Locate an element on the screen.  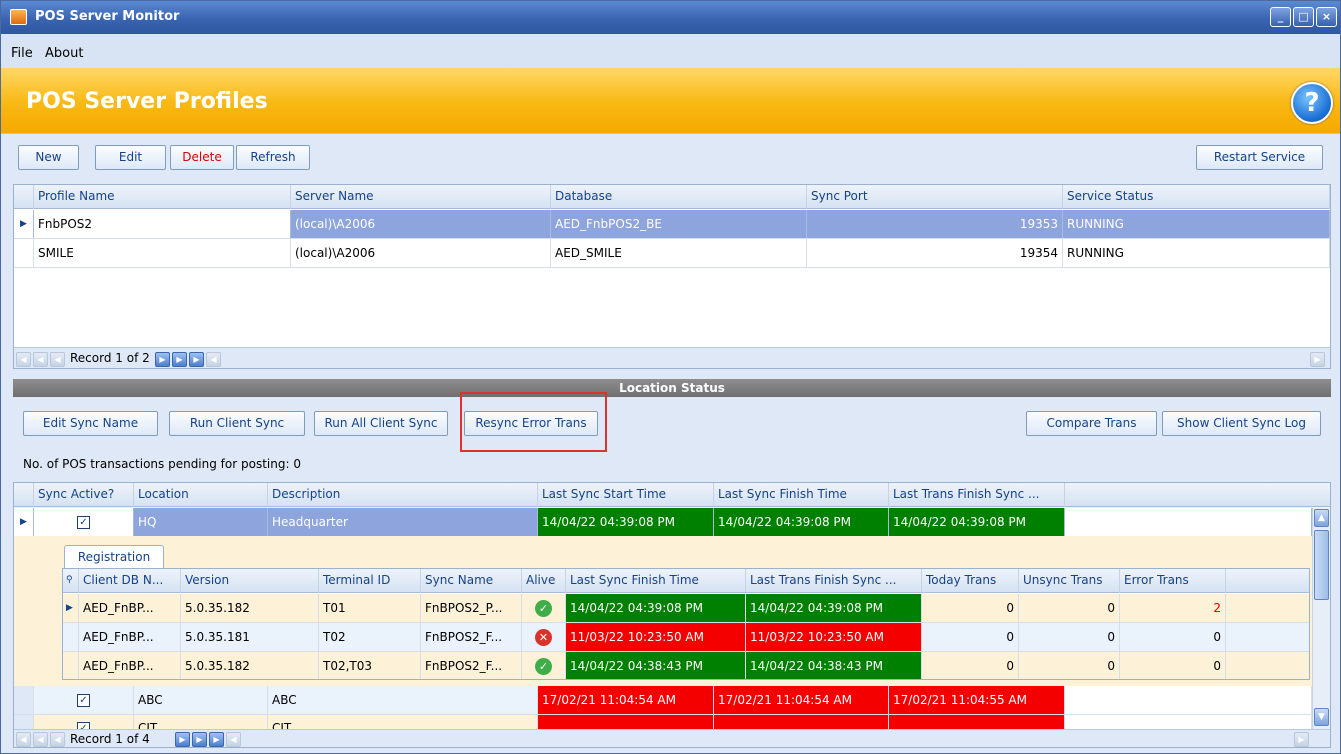
terminal-id-cell: T01 is located at coordinates (370, 608).